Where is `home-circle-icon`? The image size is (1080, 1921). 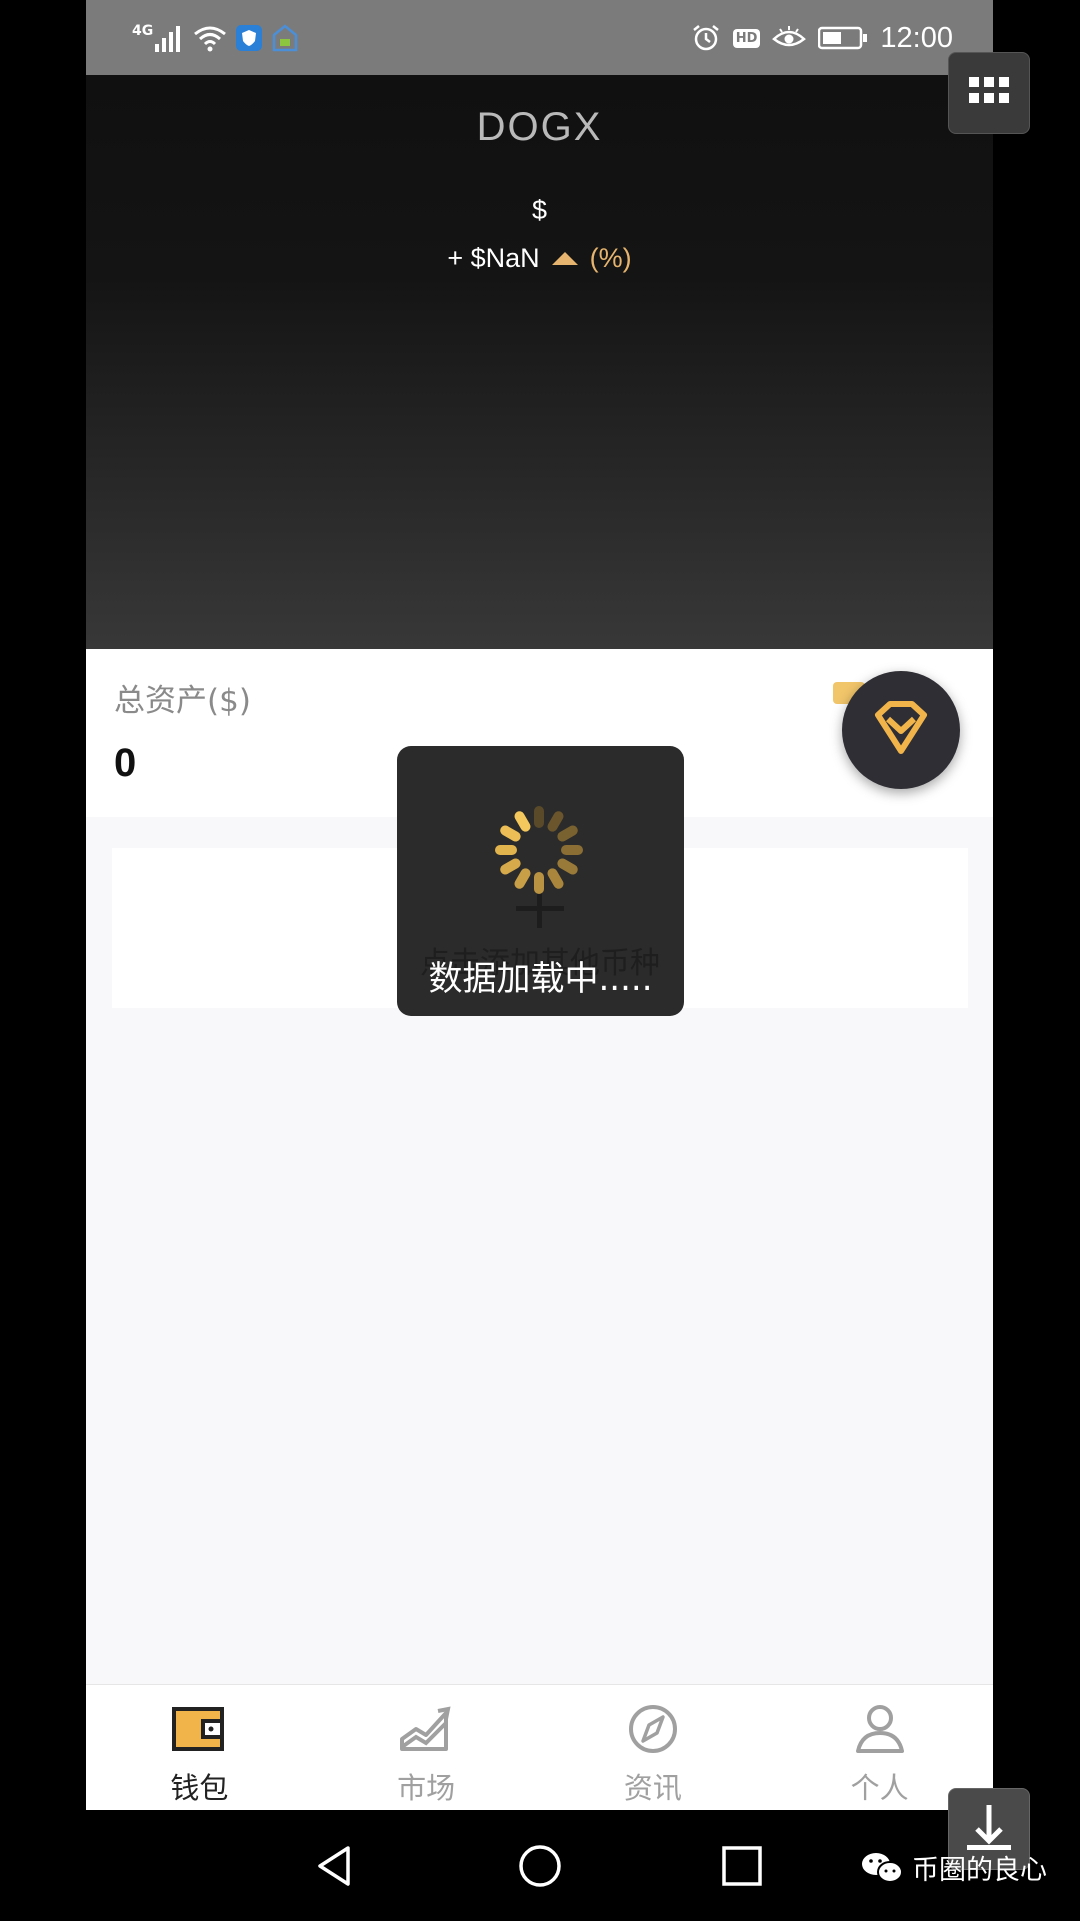
home-circle-icon is located at coordinates (540, 1866).